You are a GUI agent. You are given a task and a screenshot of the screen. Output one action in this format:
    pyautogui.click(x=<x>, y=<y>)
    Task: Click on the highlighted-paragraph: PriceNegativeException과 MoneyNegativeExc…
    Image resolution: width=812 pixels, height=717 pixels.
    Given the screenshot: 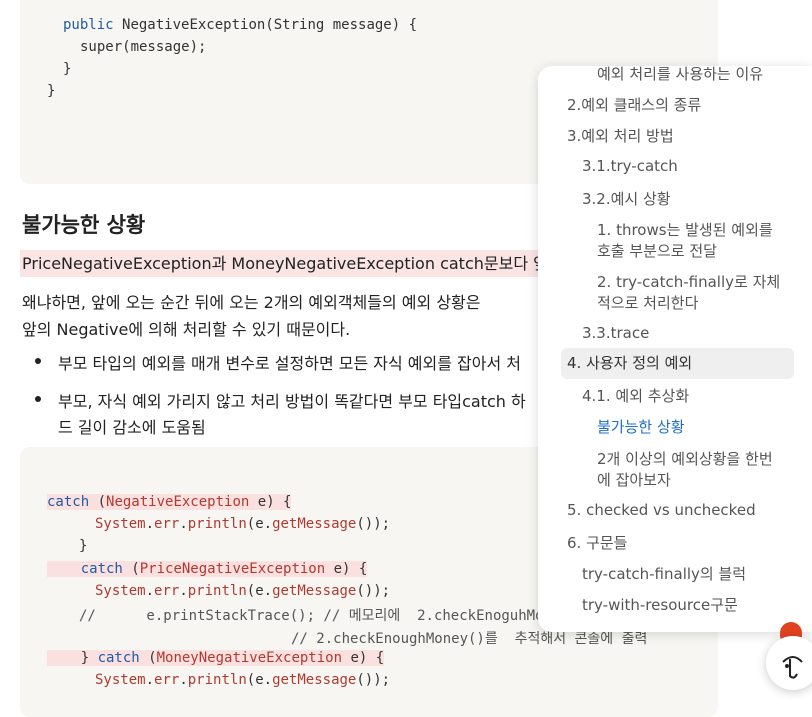 What is the action you would take?
    pyautogui.click(x=291, y=263)
    